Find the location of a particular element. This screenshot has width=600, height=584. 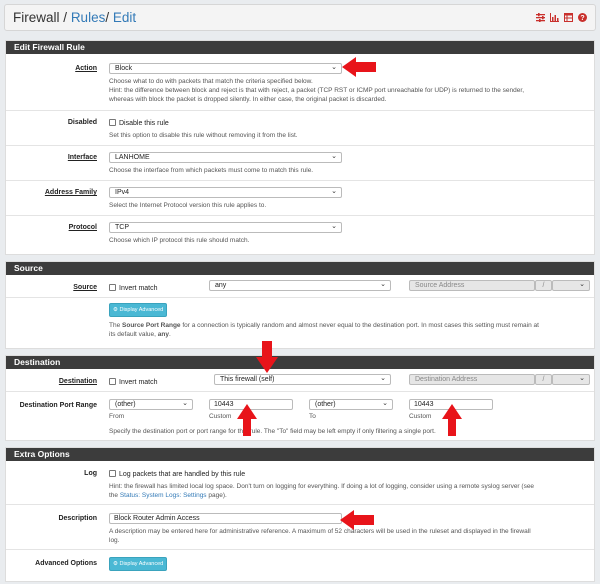

breadcrumb: Firewall / Rules/ Edit is located at coordinates (74, 17).